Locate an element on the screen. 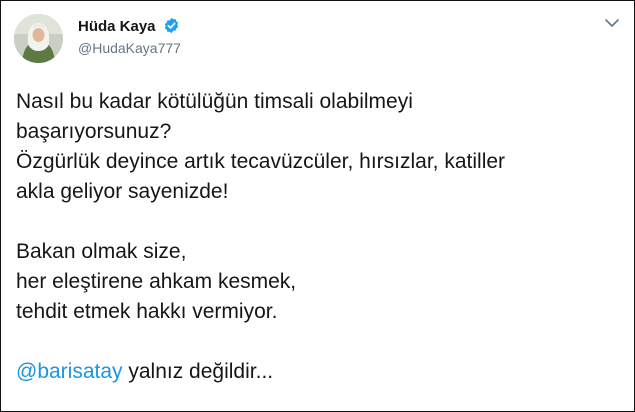  tweet-line: tehdit etmek hakkı vermiyor. is located at coordinates (147, 311).